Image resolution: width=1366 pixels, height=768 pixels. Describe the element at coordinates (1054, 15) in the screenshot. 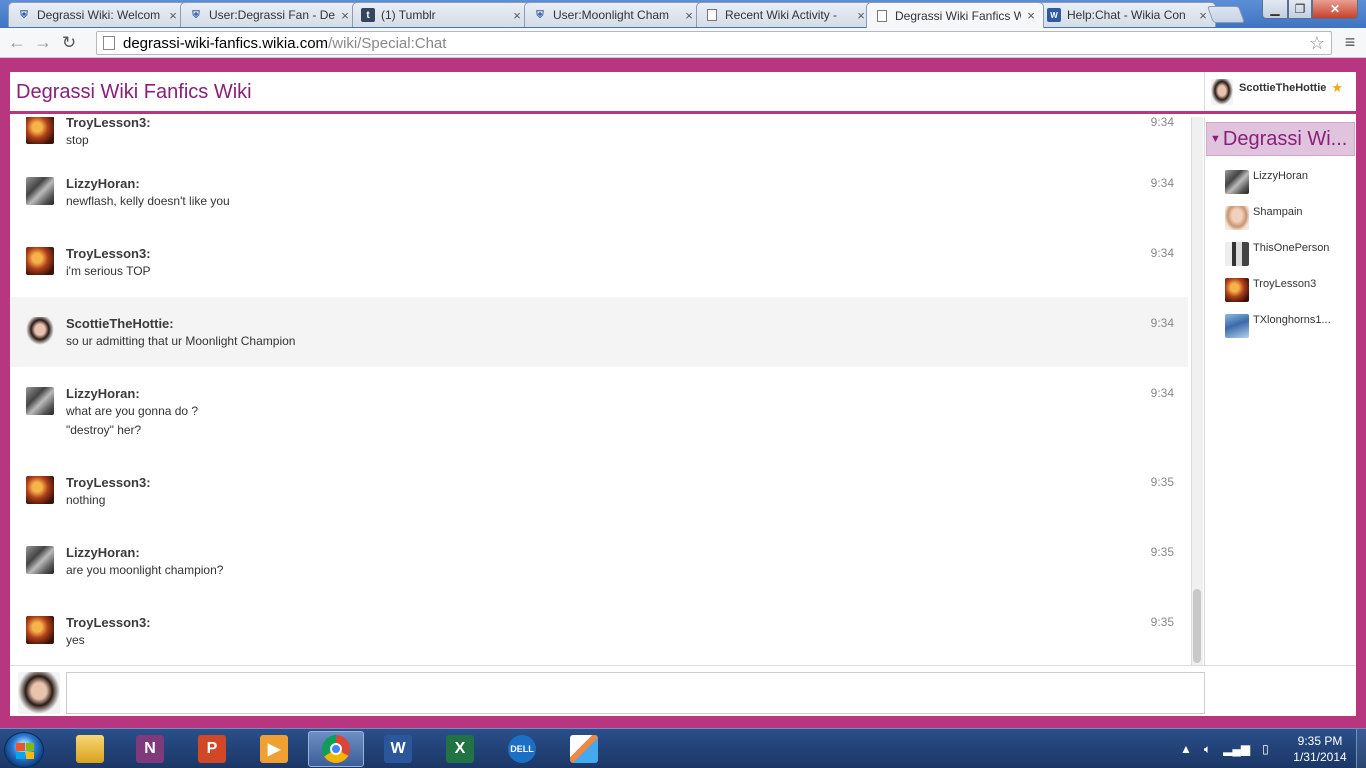

I see `wikia-icon: W` at that location.